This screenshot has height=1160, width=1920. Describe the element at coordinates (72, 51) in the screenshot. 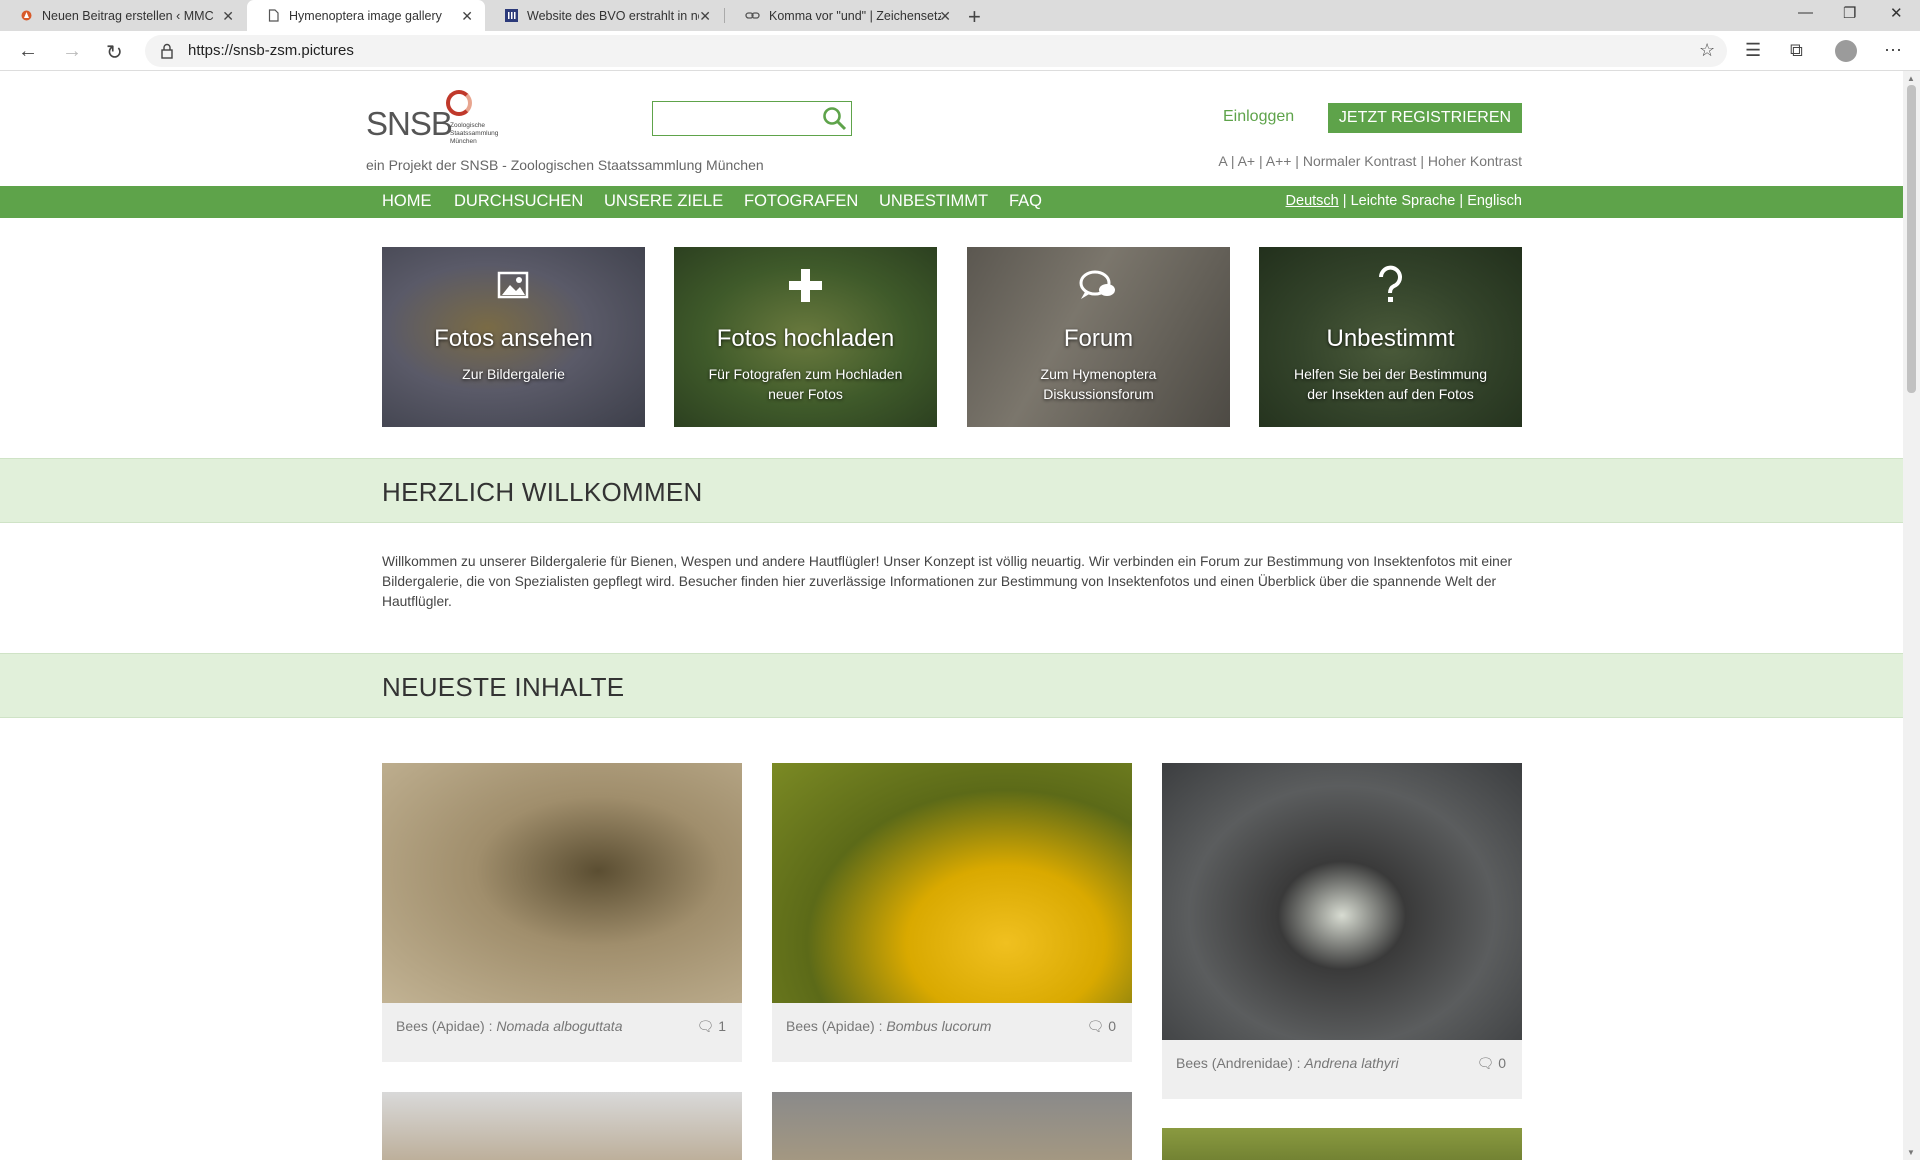

I see `forward-icon: →` at that location.